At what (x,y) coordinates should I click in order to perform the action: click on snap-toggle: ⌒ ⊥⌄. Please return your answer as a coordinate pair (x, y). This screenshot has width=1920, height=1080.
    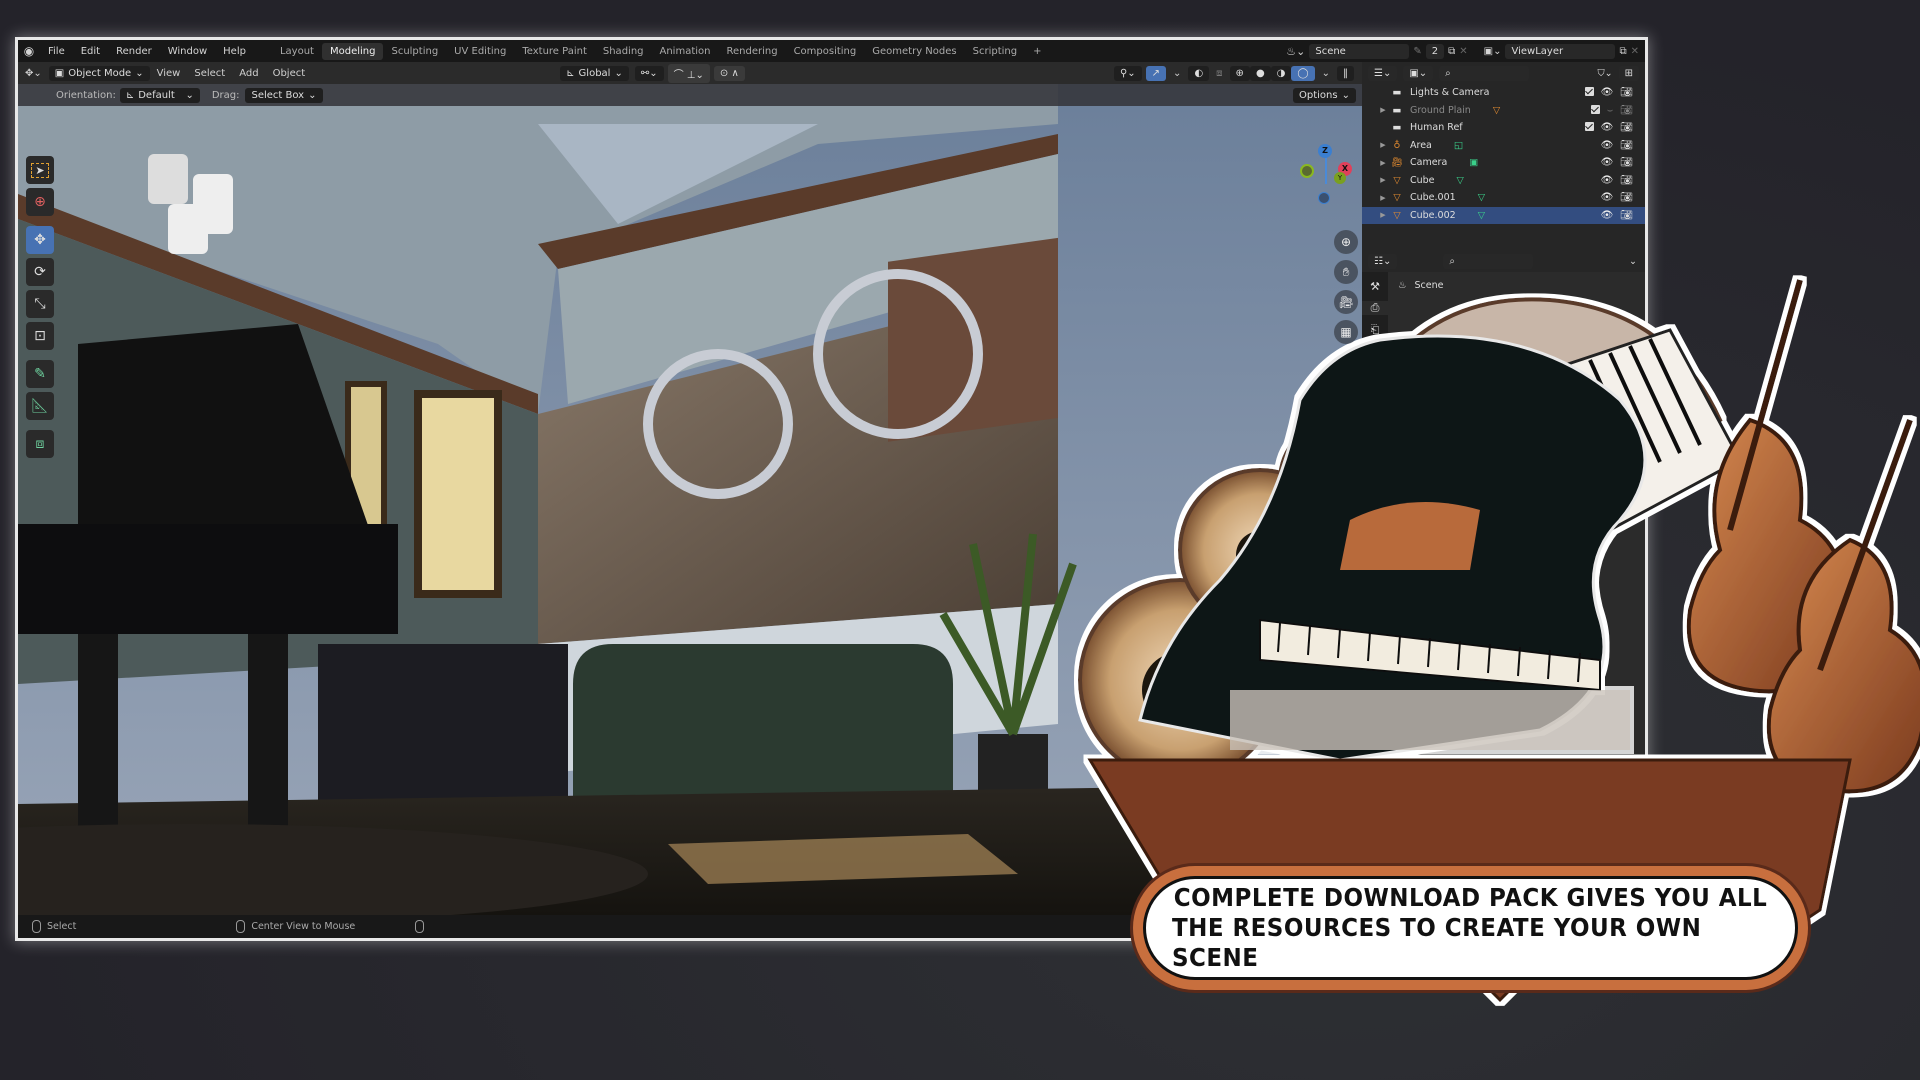
    Looking at the image, I should click on (688, 73).